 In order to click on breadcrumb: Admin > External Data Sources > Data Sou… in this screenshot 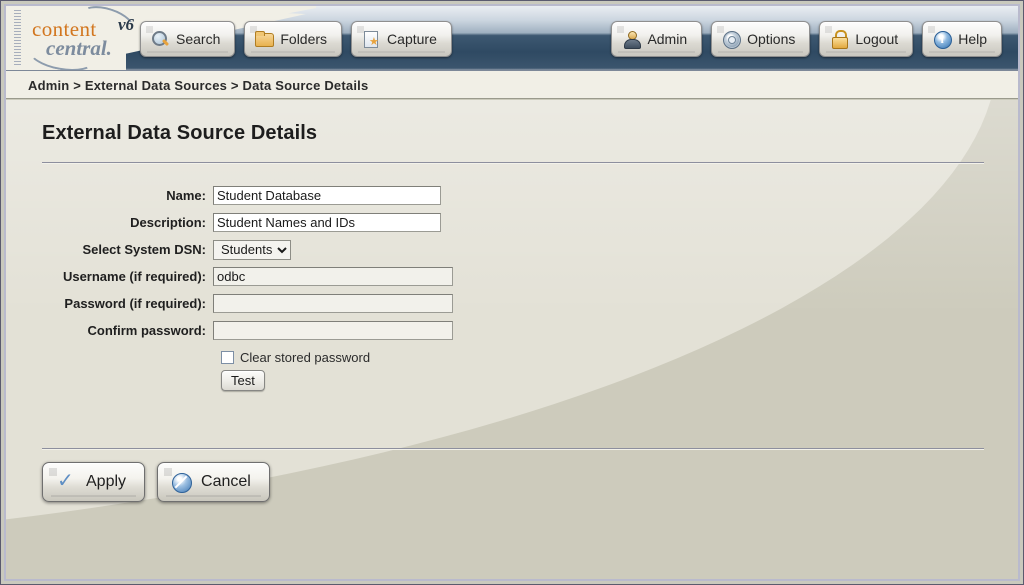, I will do `click(198, 85)`.